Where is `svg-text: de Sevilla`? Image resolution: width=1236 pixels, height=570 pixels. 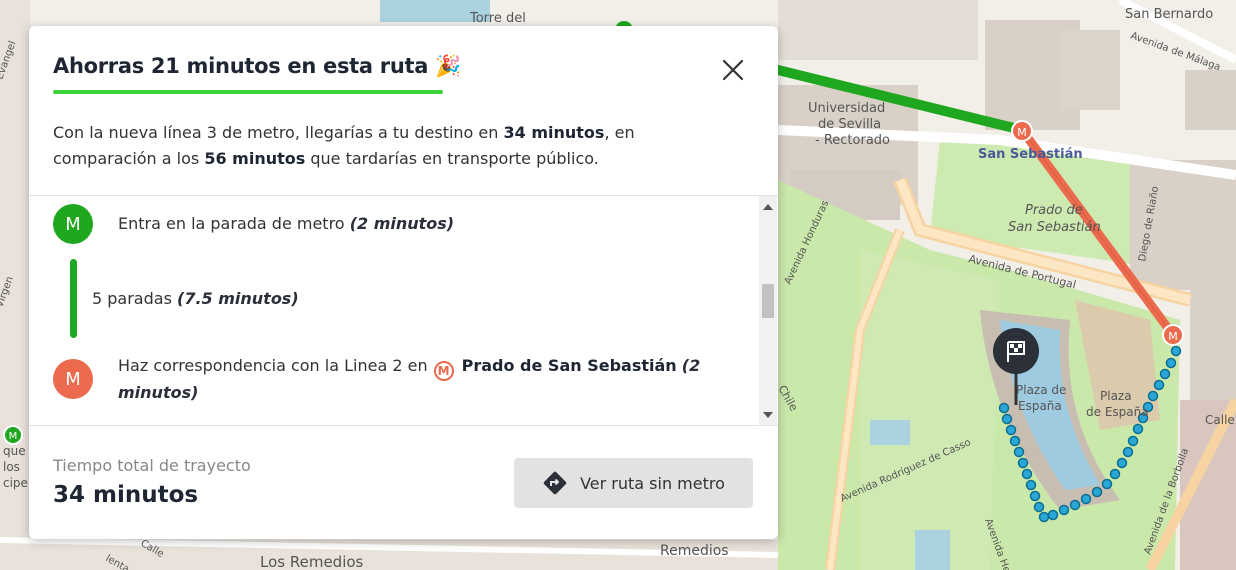
svg-text: de Sevilla is located at coordinates (849, 124).